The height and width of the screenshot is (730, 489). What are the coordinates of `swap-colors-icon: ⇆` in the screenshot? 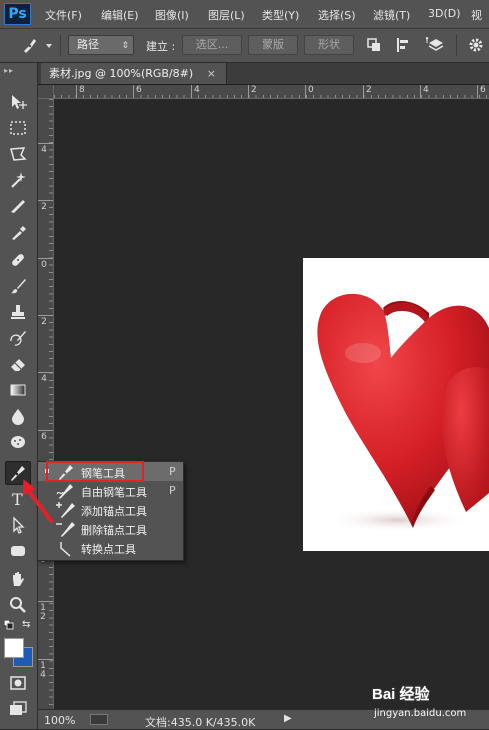 It's located at (27, 624).